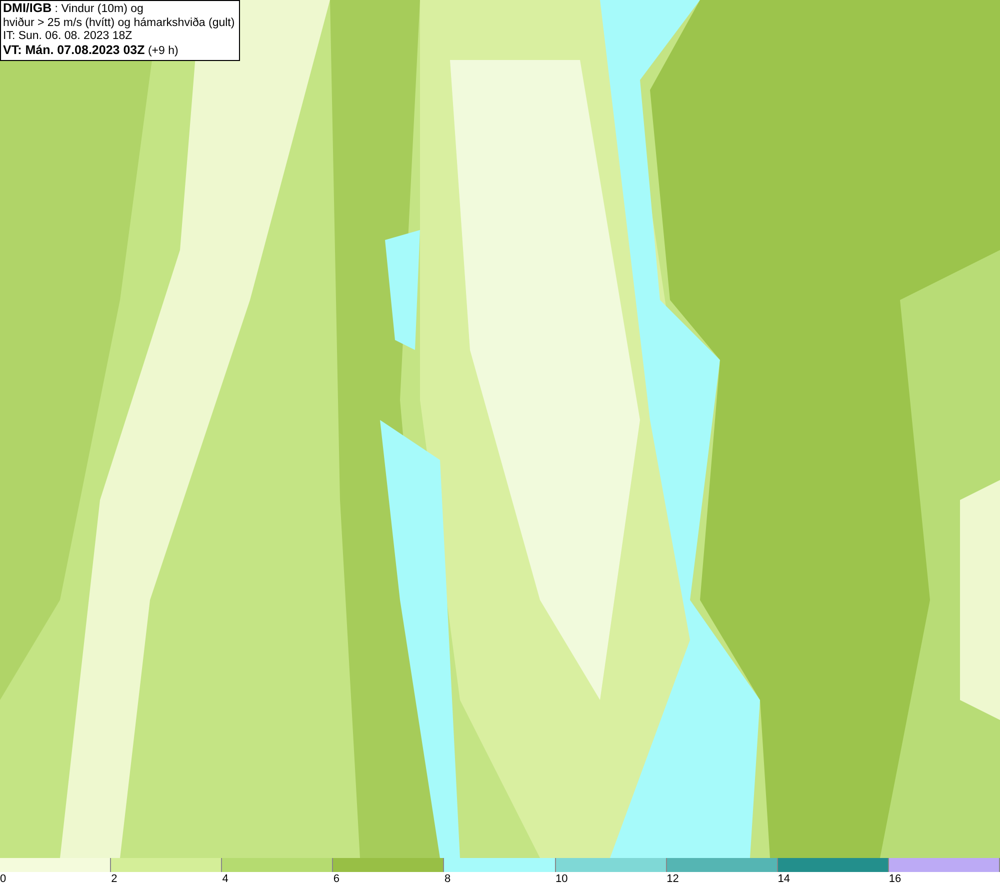  What do you see at coordinates (672, 879) in the screenshot?
I see `scale-label: 12` at bounding box center [672, 879].